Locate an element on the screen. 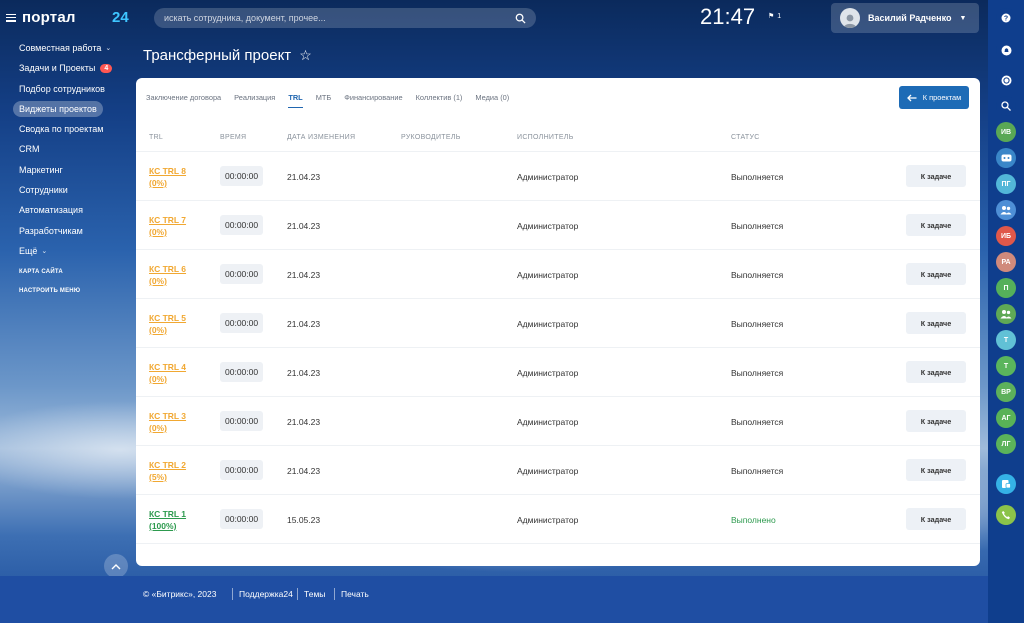  group-chat-icon is located at coordinates (1006, 158).